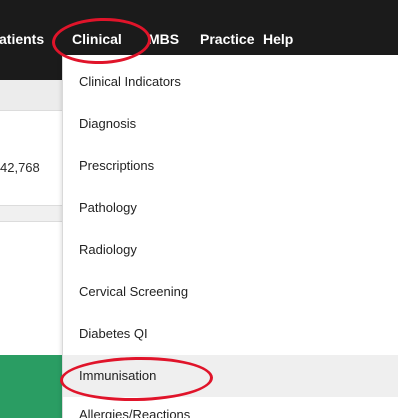 This screenshot has height=418, width=398. I want to click on menu-item-label: Allergies/Reactions, so click(135, 412).